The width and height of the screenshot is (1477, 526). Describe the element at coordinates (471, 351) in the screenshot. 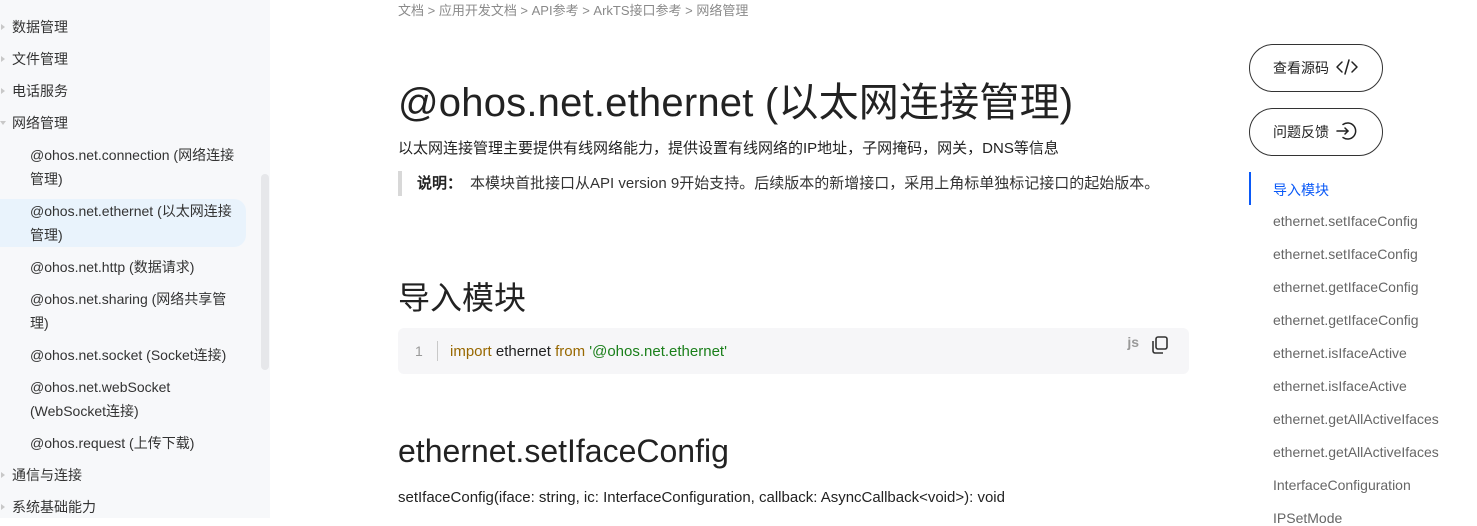

I see `code-keyword: import` at that location.